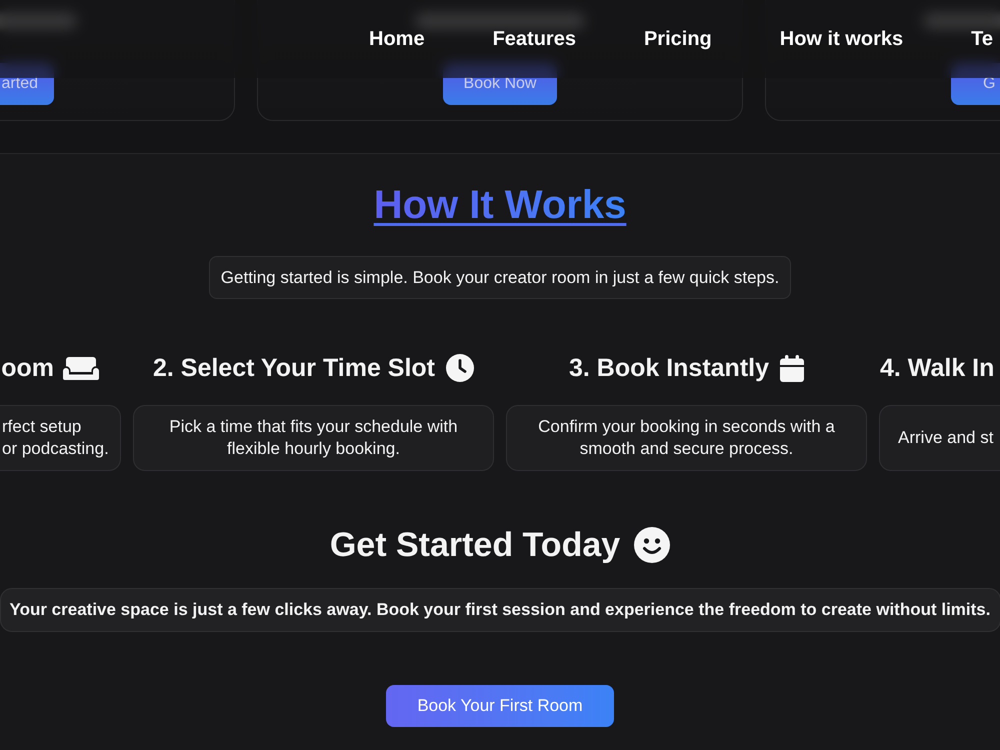 This screenshot has height=750, width=1000. I want to click on couch-icon, so click(81, 368).